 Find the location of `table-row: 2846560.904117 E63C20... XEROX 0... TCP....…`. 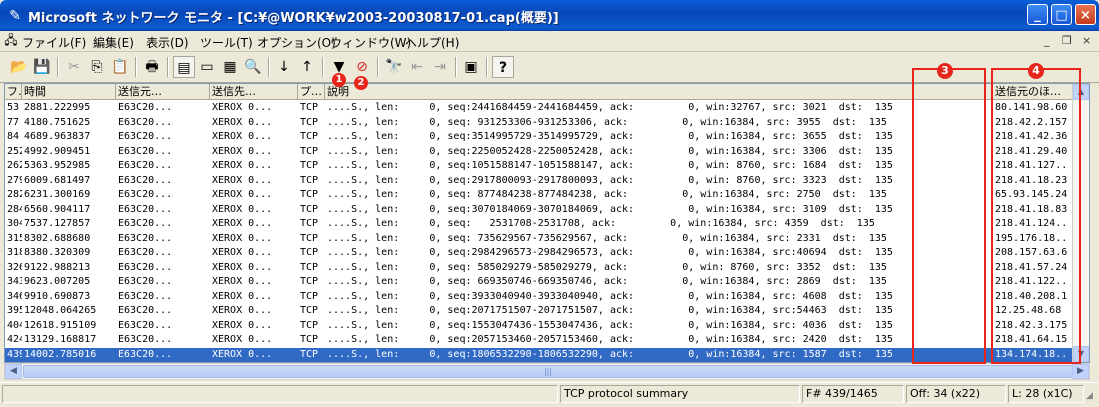

table-row: 2846560.904117 E63C20... XEROX 0... TCP....… is located at coordinates (539, 210).